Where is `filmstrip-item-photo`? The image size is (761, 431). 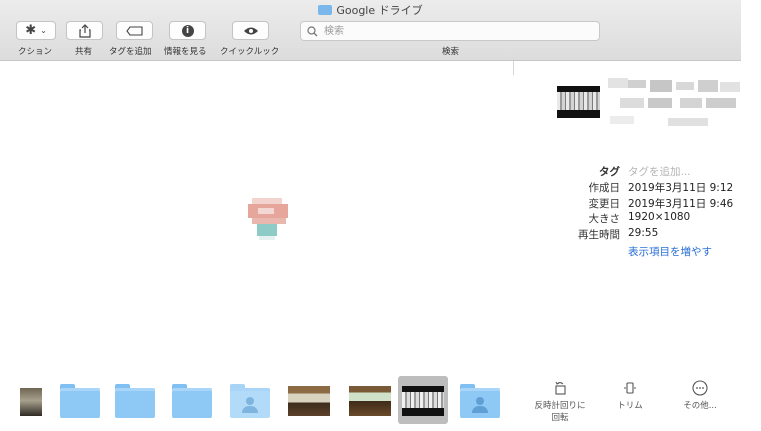
filmstrip-item-photo is located at coordinates (31, 400).